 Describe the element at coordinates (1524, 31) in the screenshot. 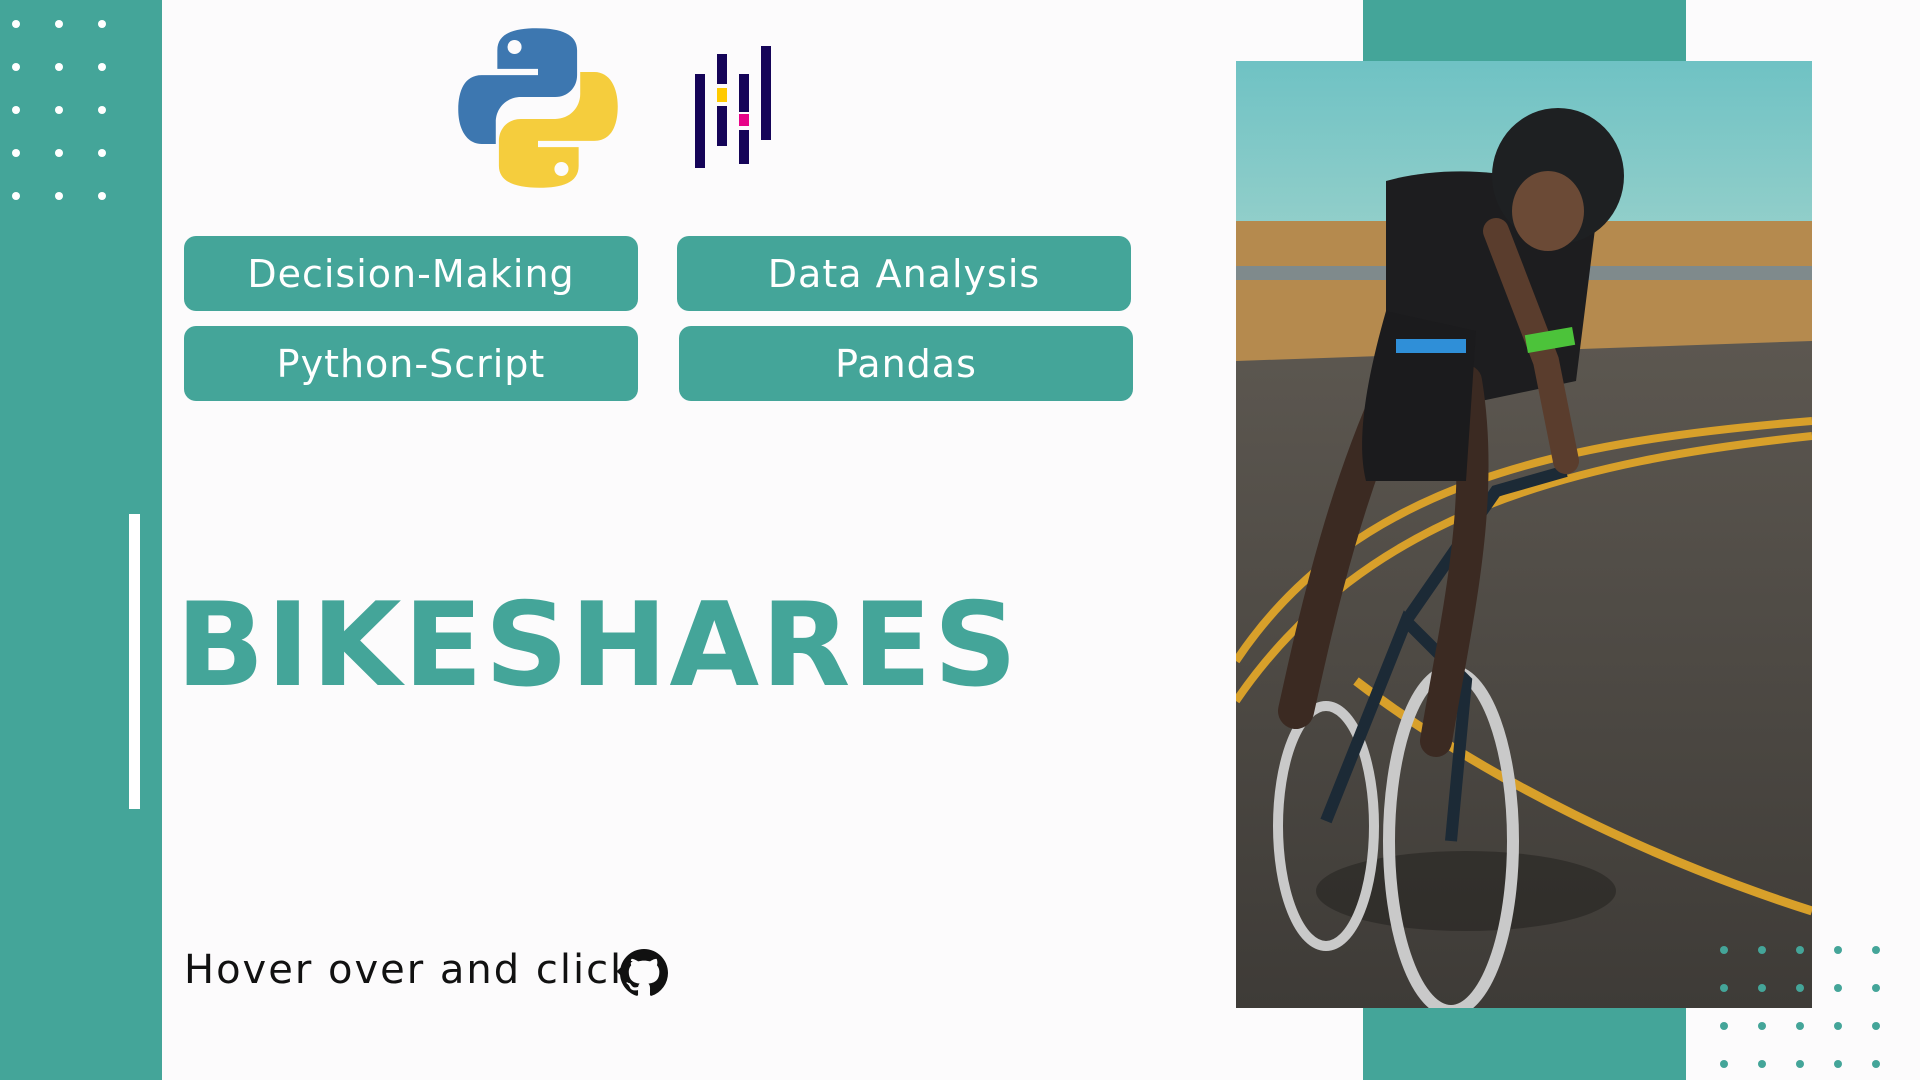

I see `photo-accent-top` at that location.